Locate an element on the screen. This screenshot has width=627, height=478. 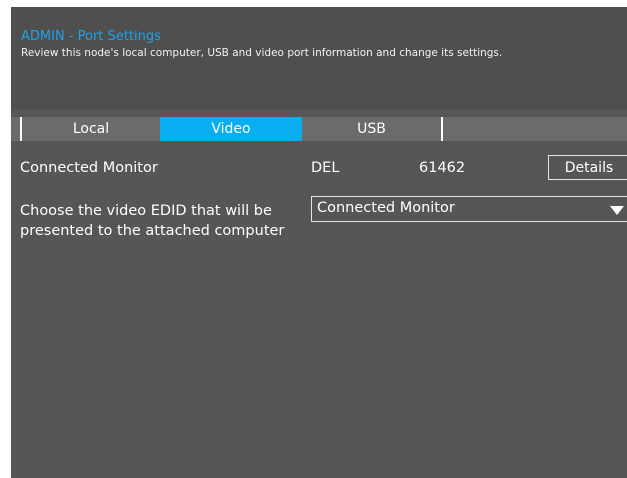
tab-bar: Local Video USB is located at coordinates (319, 129).